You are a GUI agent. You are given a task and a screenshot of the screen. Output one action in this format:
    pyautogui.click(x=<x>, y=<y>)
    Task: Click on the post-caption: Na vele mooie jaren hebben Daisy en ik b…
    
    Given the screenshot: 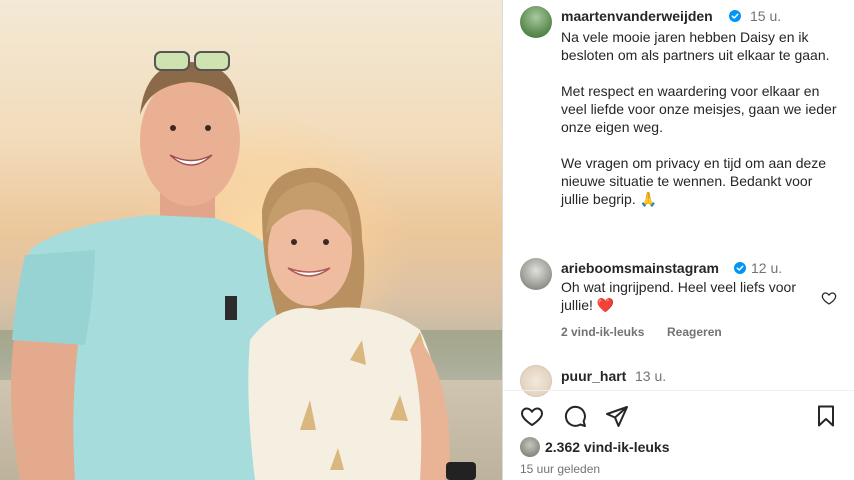 What is the action you would take?
    pyautogui.click(x=701, y=127)
    